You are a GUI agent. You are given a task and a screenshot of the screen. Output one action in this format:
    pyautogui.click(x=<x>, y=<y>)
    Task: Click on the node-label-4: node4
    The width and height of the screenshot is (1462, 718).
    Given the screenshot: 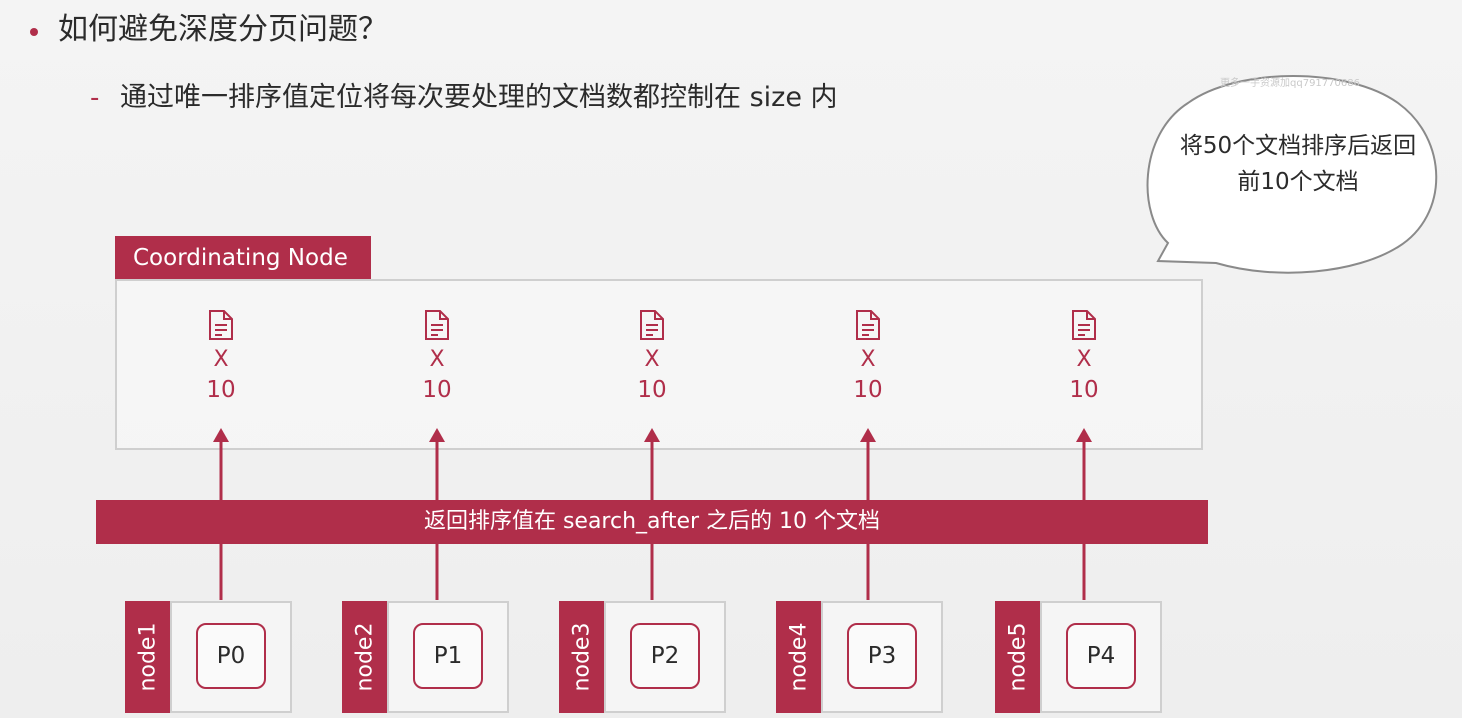 What is the action you would take?
    pyautogui.click(x=799, y=657)
    